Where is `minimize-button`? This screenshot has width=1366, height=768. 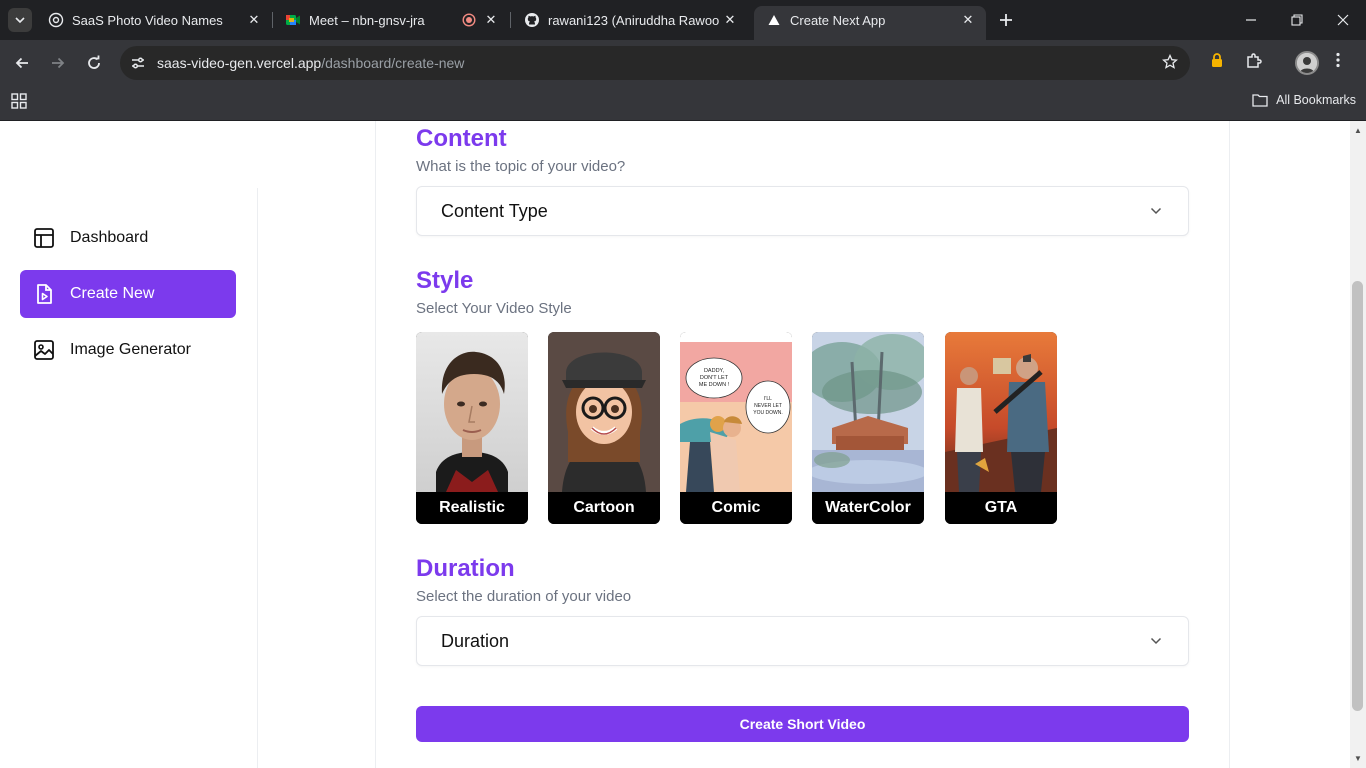 minimize-button is located at coordinates (1251, 20).